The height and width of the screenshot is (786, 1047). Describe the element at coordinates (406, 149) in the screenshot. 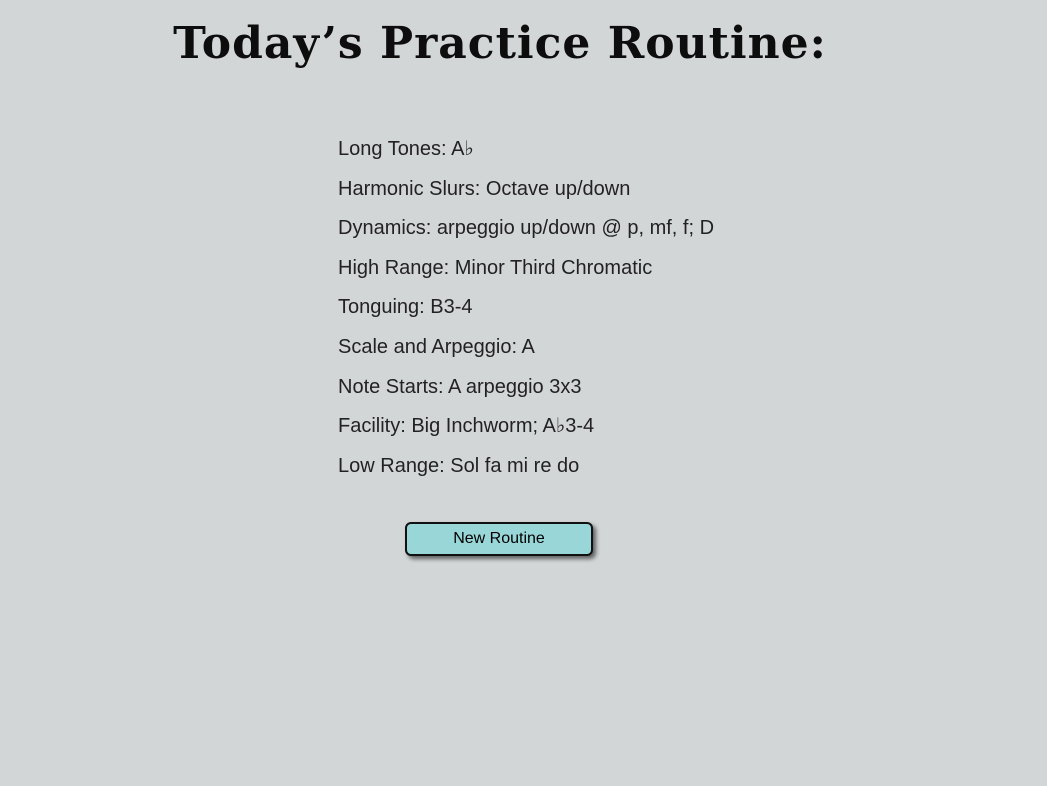

I see `routine-item-long-tones: Long Tones: A♭` at that location.